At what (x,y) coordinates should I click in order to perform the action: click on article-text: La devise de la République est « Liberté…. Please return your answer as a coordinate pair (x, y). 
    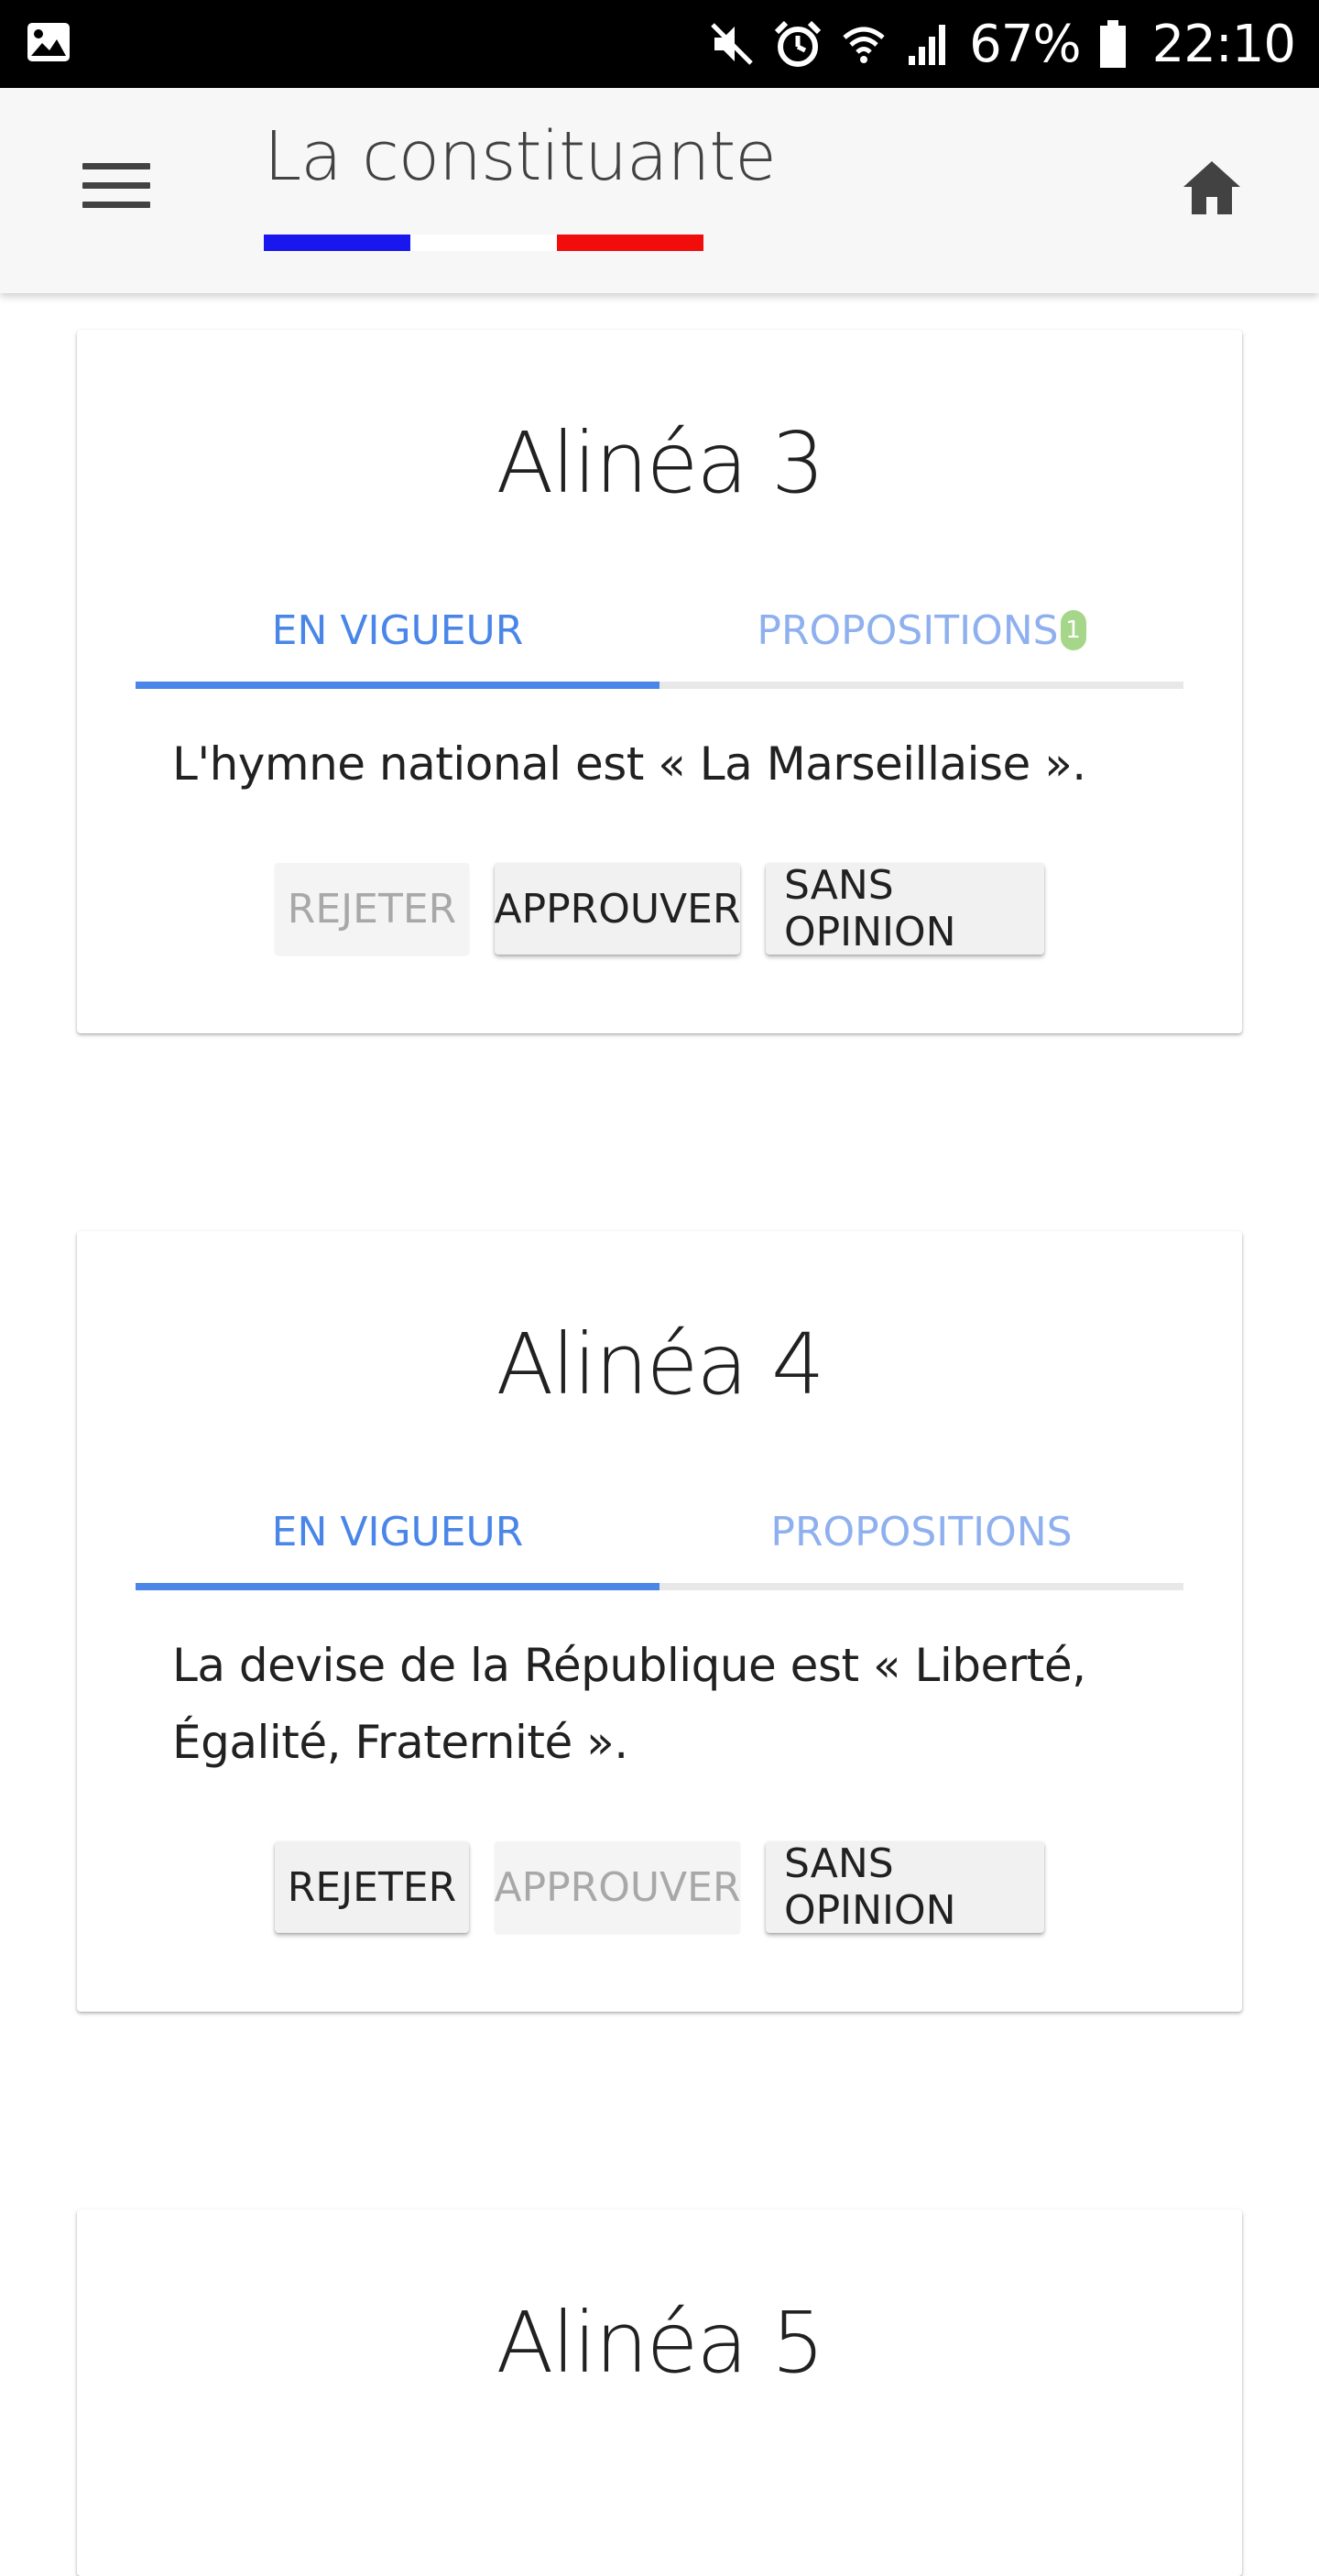
    Looking at the image, I should click on (629, 1704).